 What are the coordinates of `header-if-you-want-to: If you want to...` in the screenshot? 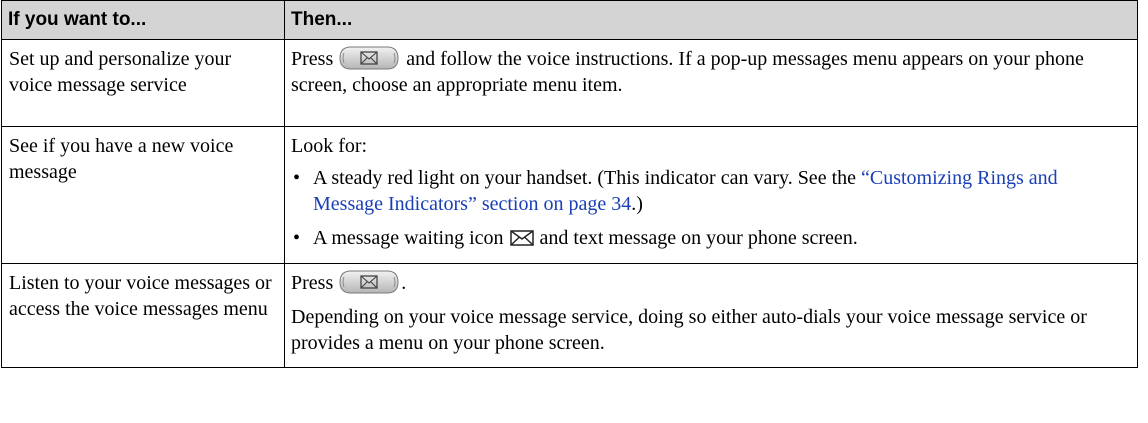 It's located at (143, 20).